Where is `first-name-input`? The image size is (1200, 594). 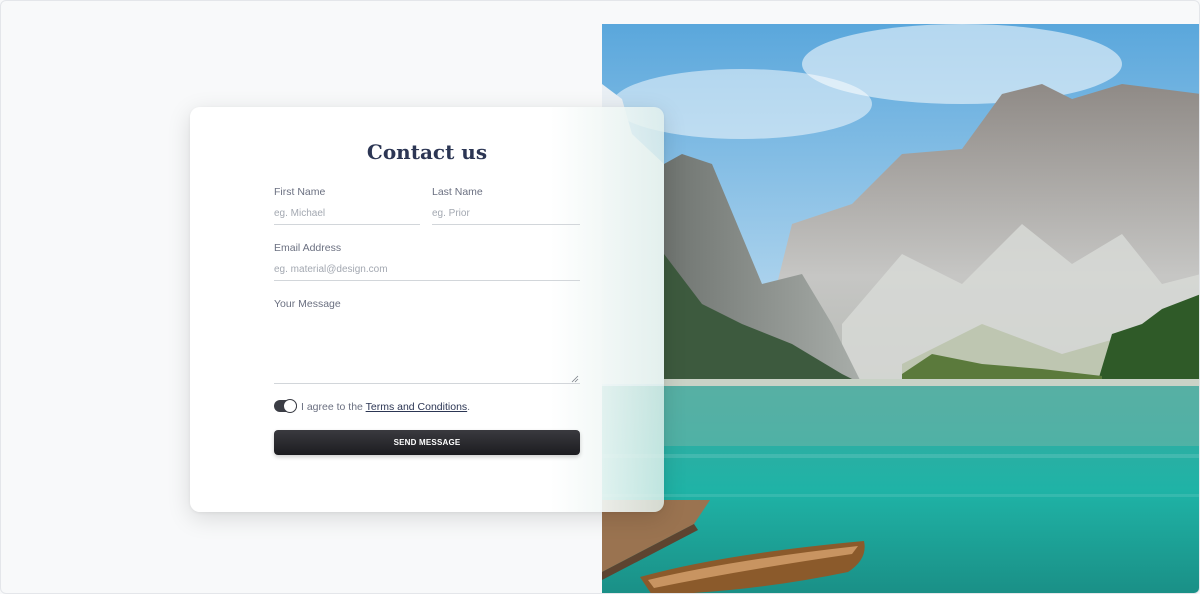 first-name-input is located at coordinates (347, 214).